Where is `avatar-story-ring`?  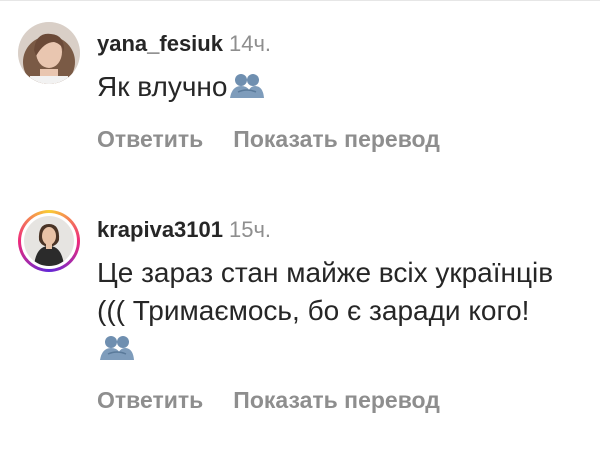
avatar-story-ring is located at coordinates (49, 241).